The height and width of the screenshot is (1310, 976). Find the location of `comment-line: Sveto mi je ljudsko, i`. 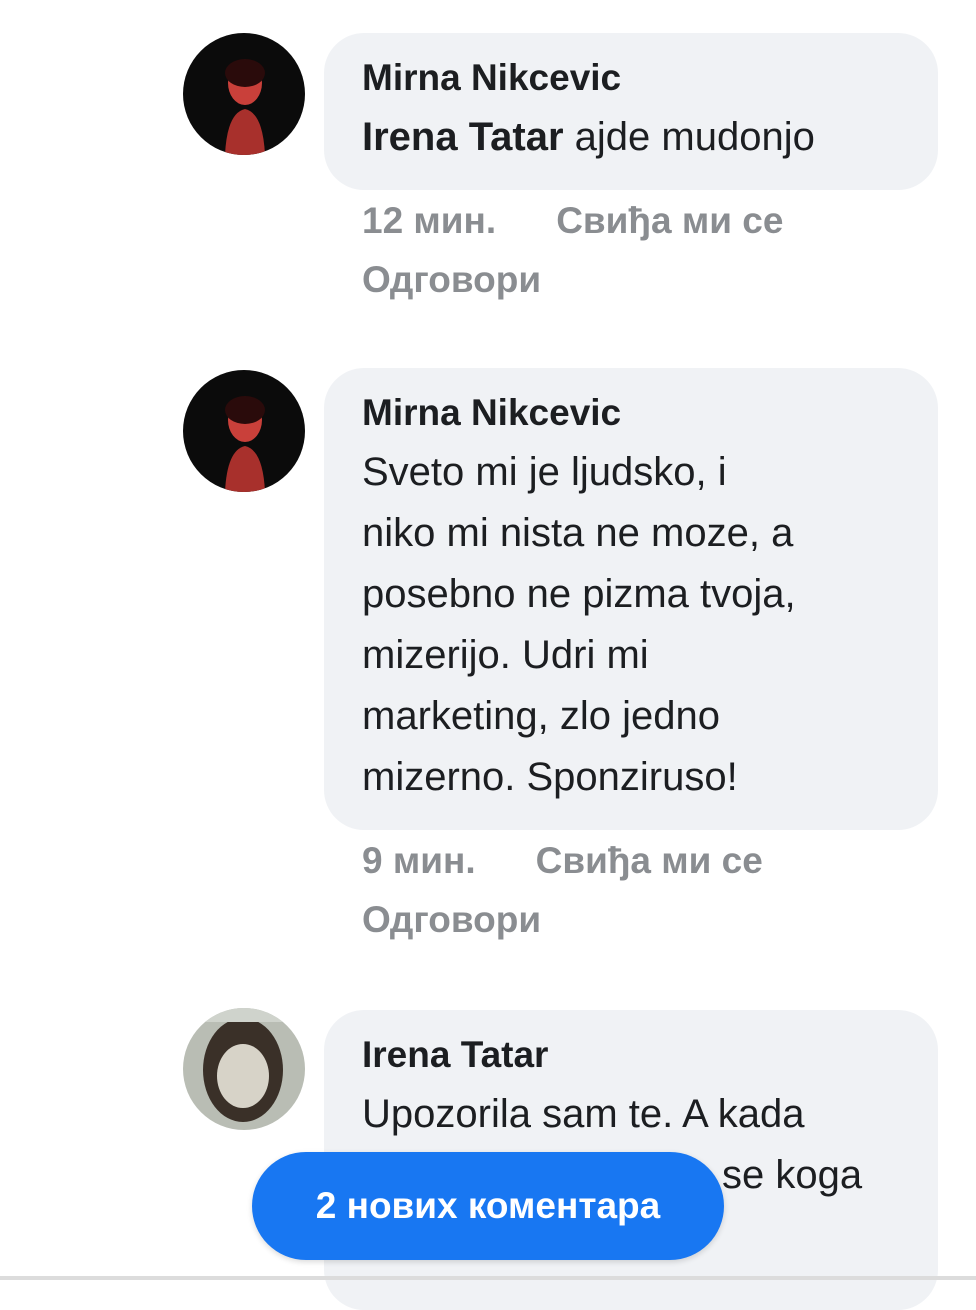

comment-line: Sveto mi je ljudsko, i is located at coordinates (544, 472).